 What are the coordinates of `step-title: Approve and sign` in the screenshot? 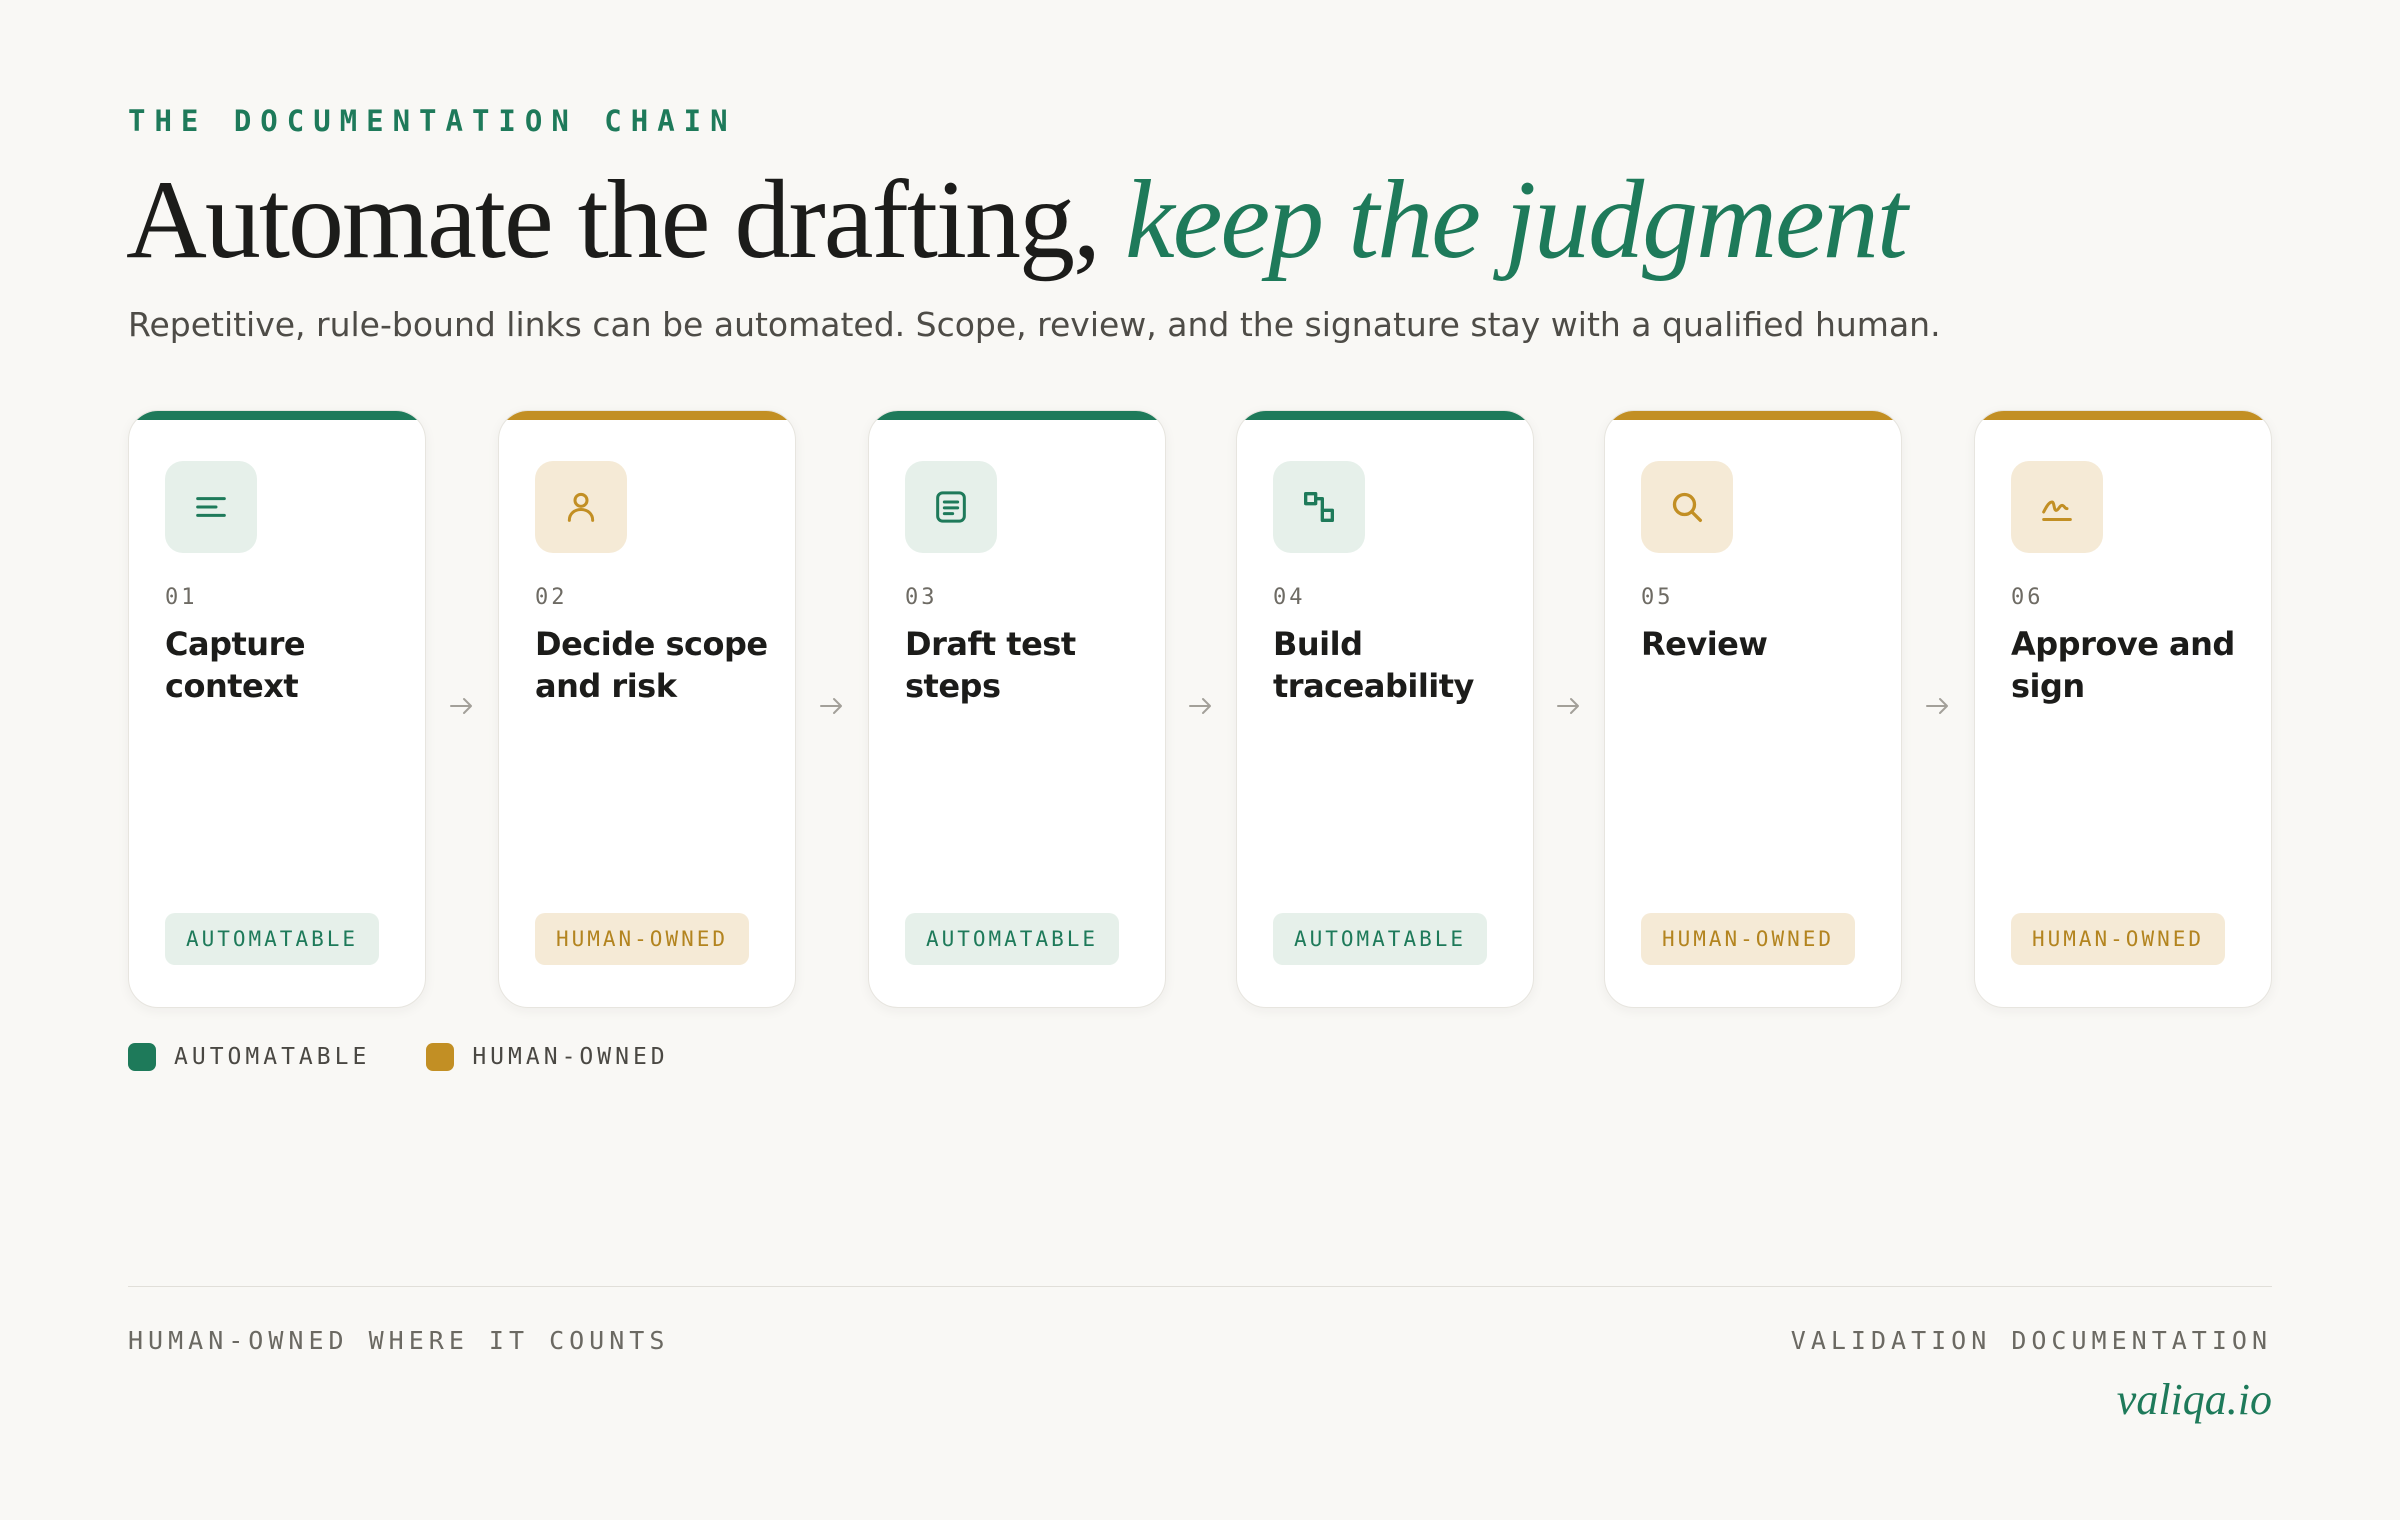 It's located at (2123, 665).